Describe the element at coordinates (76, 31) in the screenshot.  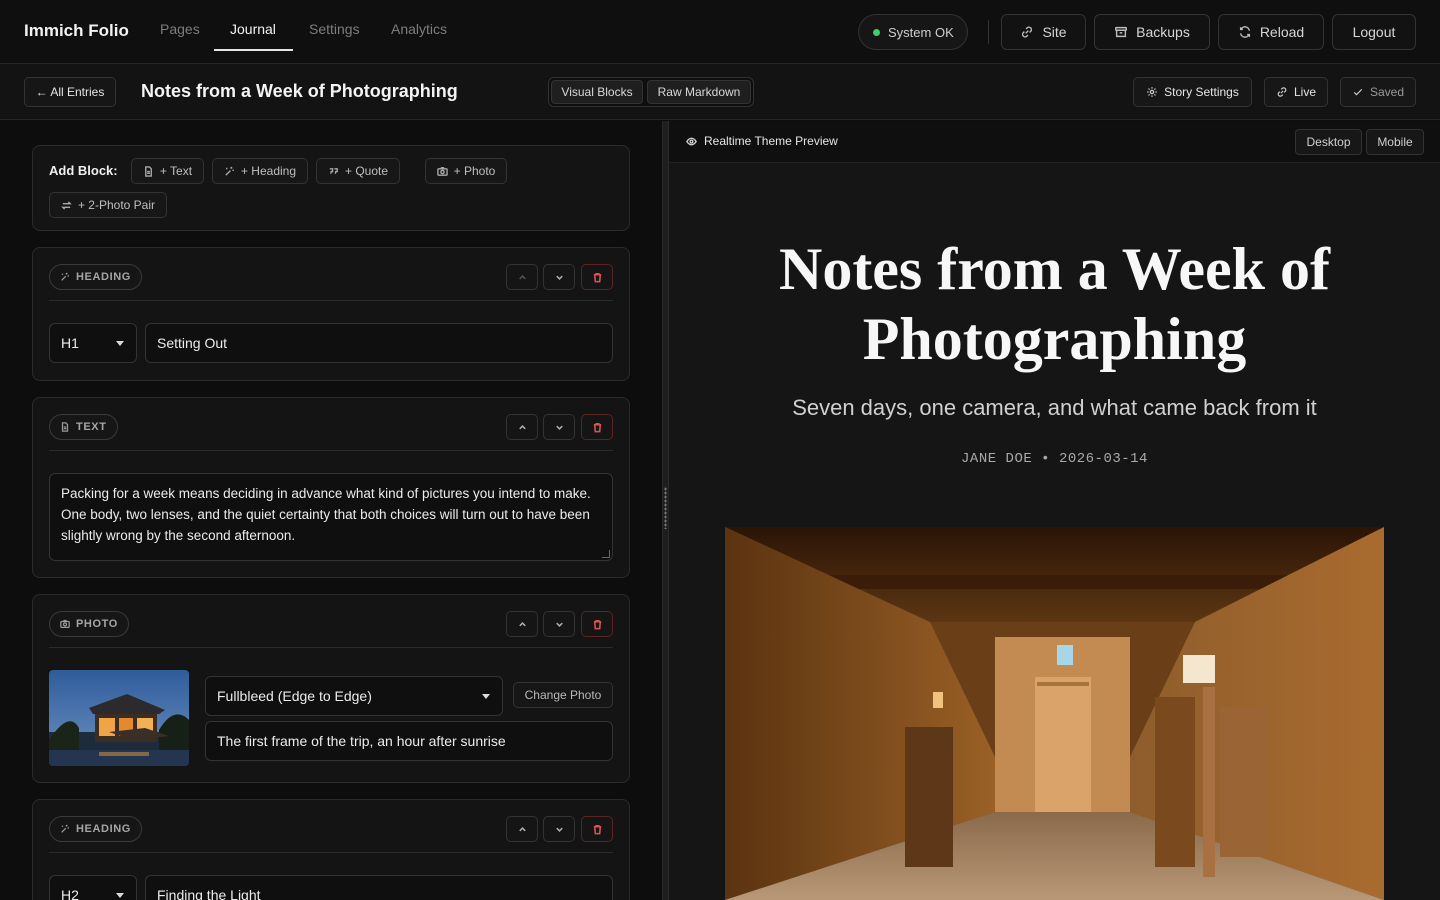
I see `brand-logo: Immich Folio` at that location.